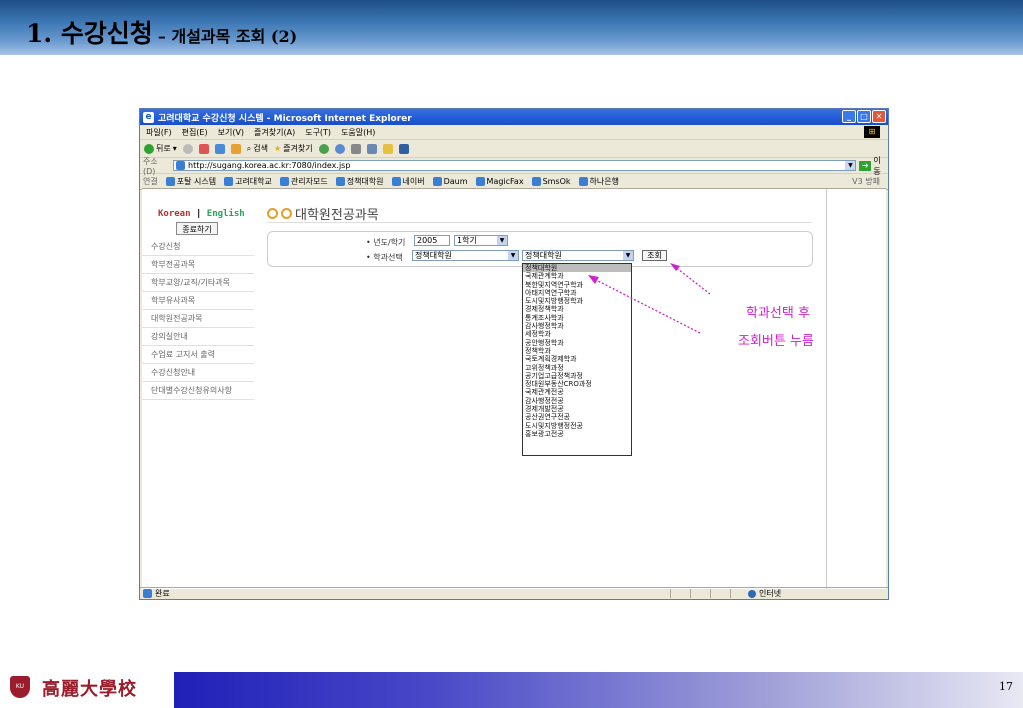 This screenshot has width=1023, height=708. Describe the element at coordinates (849, 116) in the screenshot. I see `minimize-icon: _` at that location.